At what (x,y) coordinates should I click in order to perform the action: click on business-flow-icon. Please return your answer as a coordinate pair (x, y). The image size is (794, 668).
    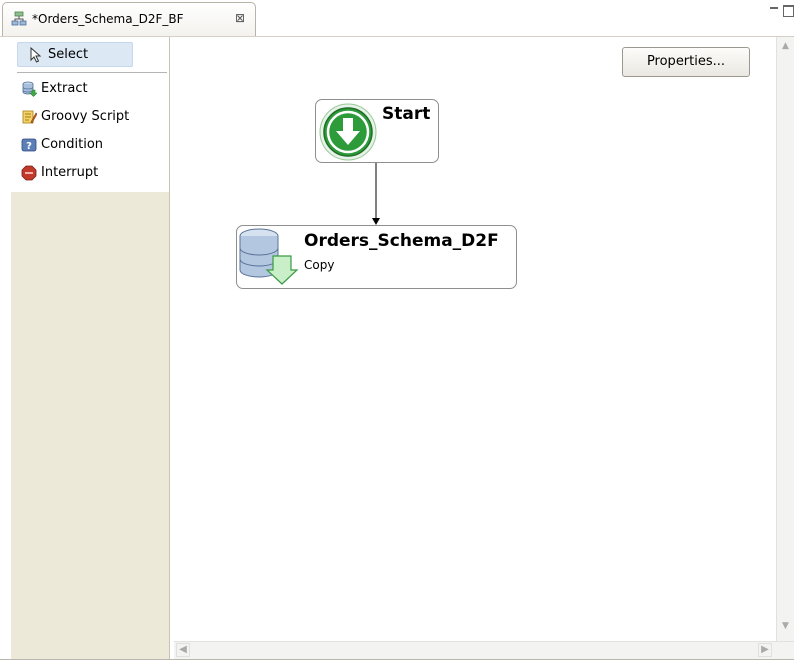
    Looking at the image, I should click on (19, 19).